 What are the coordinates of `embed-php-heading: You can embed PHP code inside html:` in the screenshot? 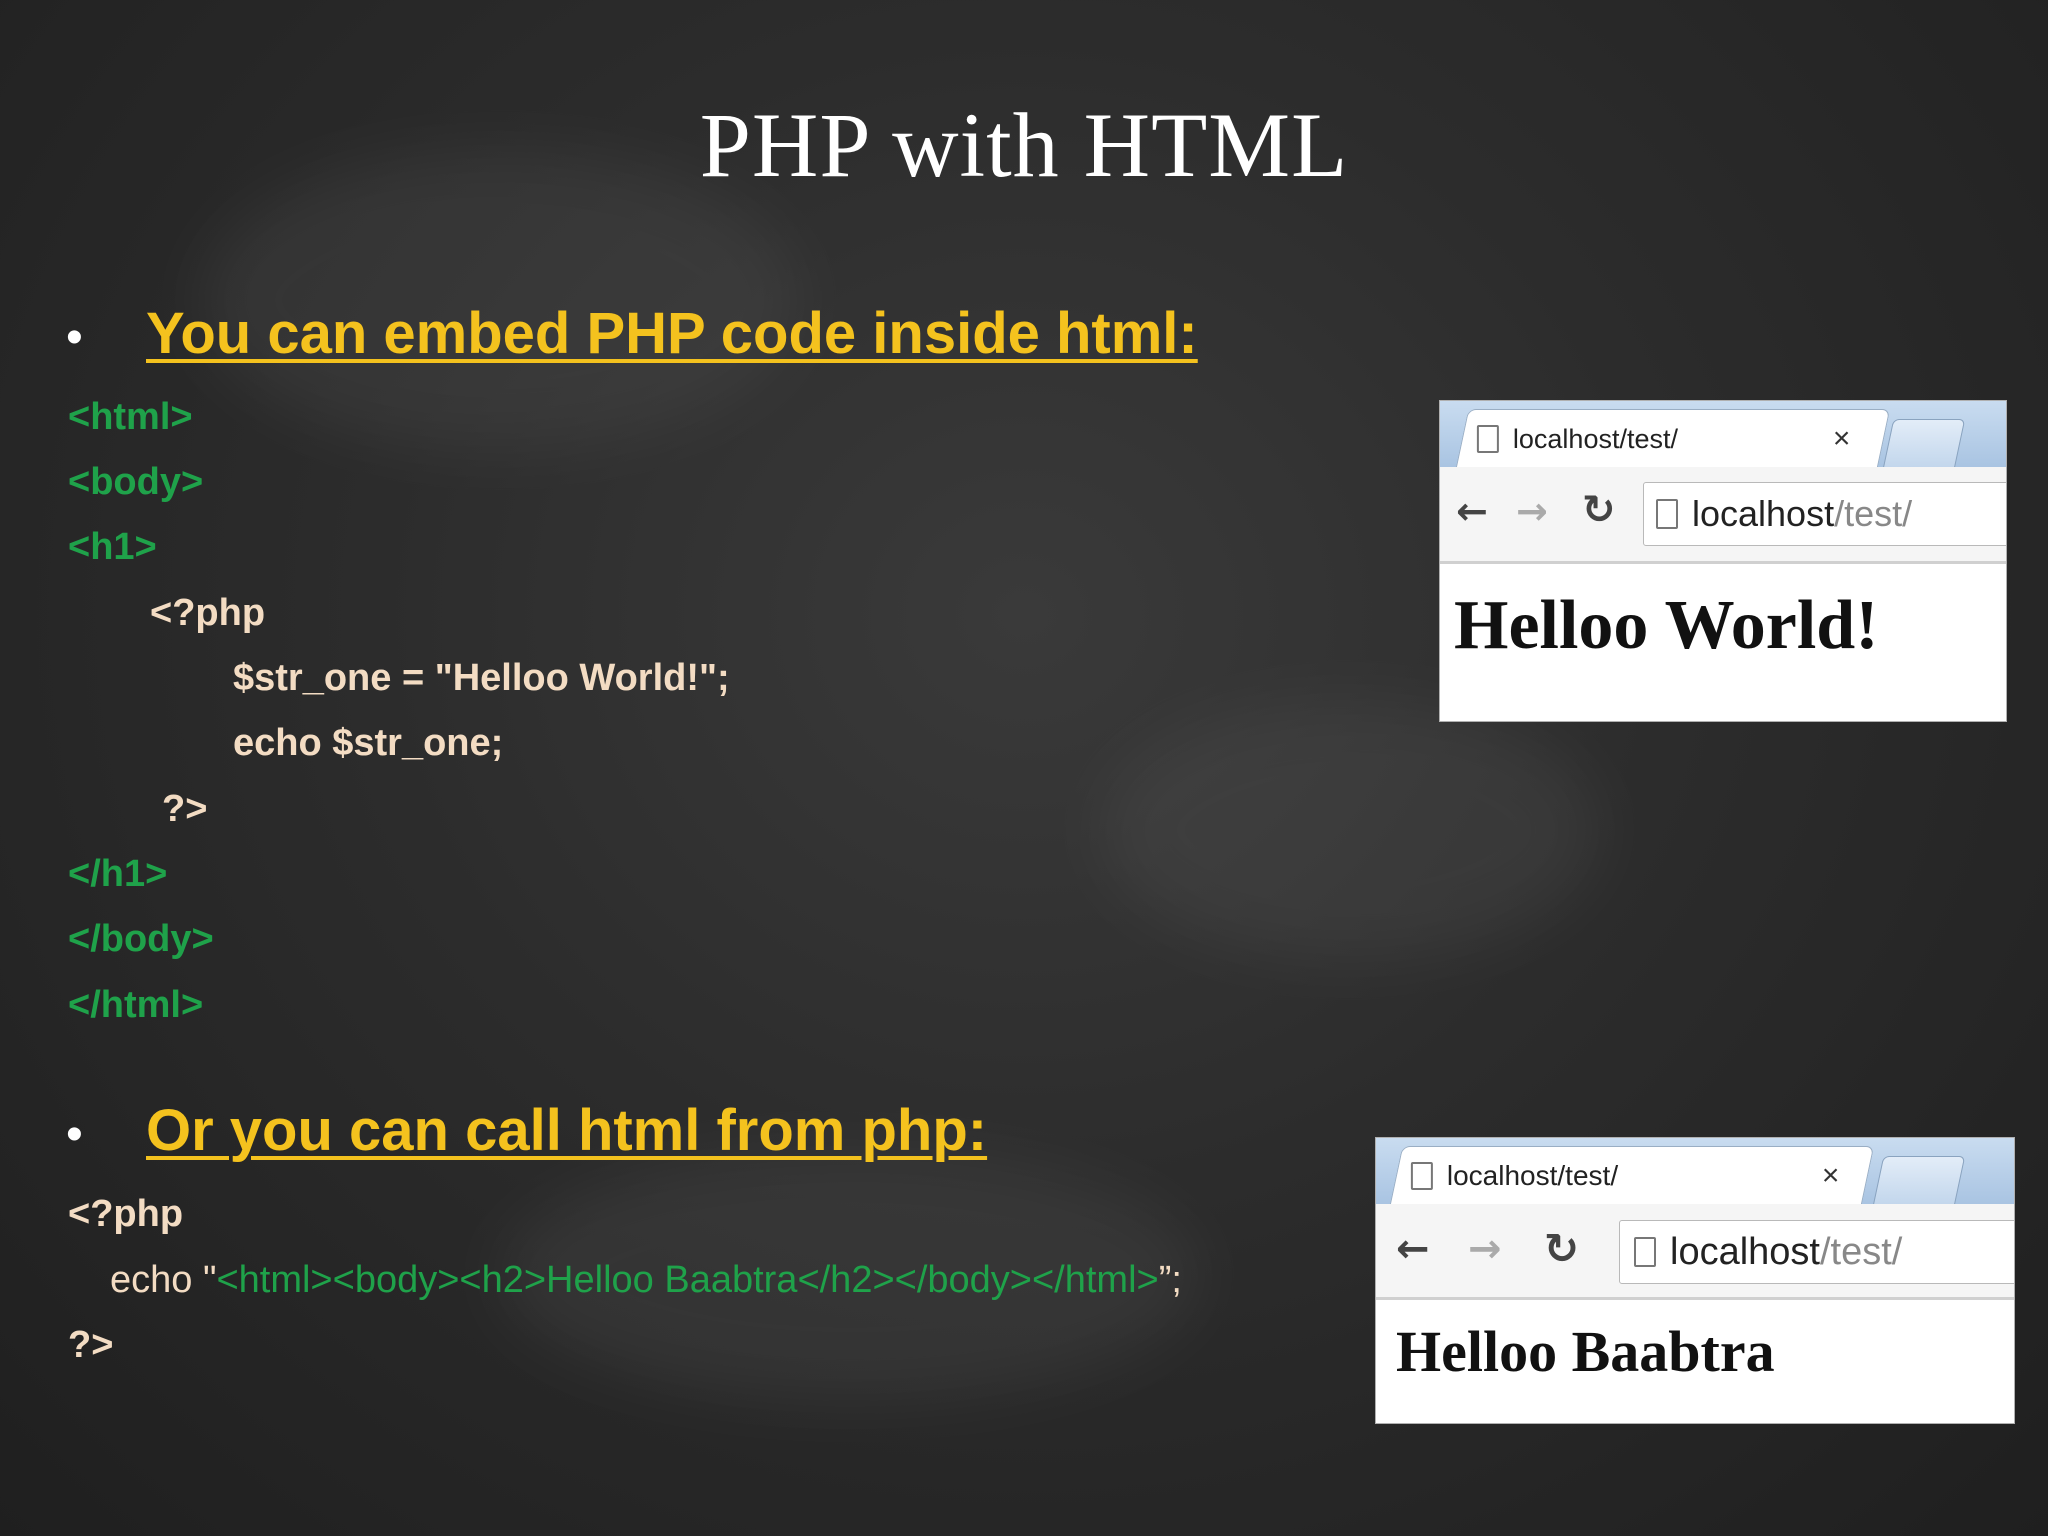 It's located at (672, 333).